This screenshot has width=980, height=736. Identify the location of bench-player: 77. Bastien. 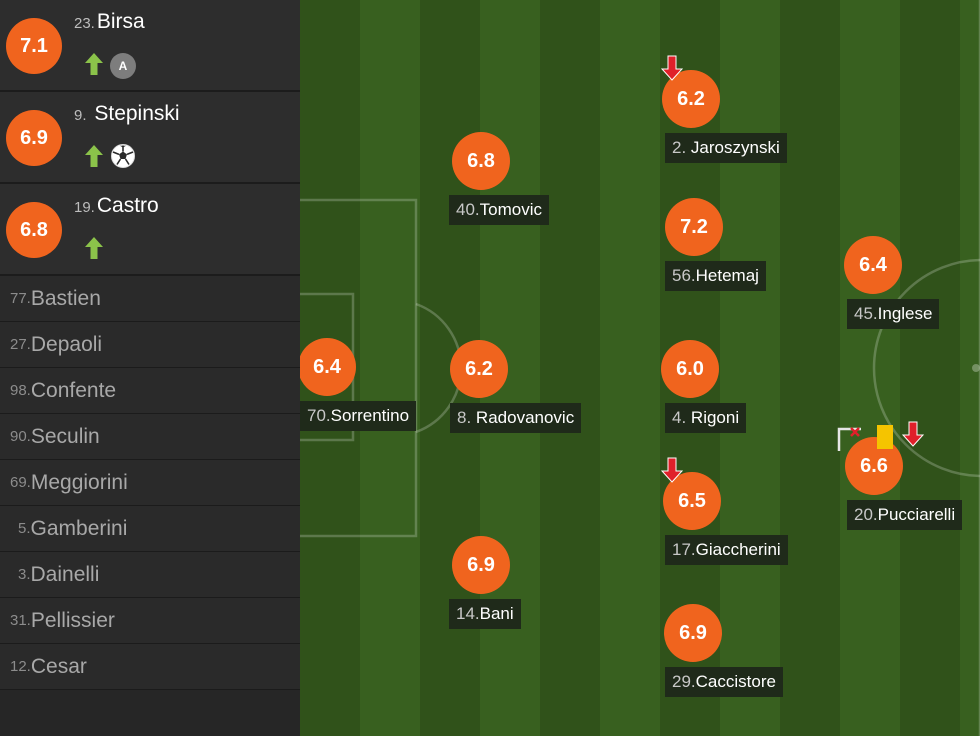
(150, 299).